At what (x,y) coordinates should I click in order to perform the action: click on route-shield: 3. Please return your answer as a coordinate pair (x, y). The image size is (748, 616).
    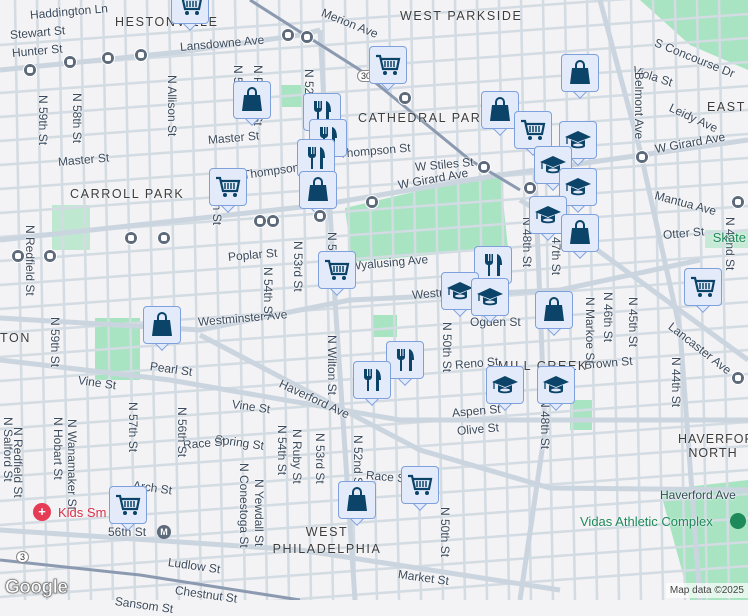
    Looking at the image, I should click on (23, 557).